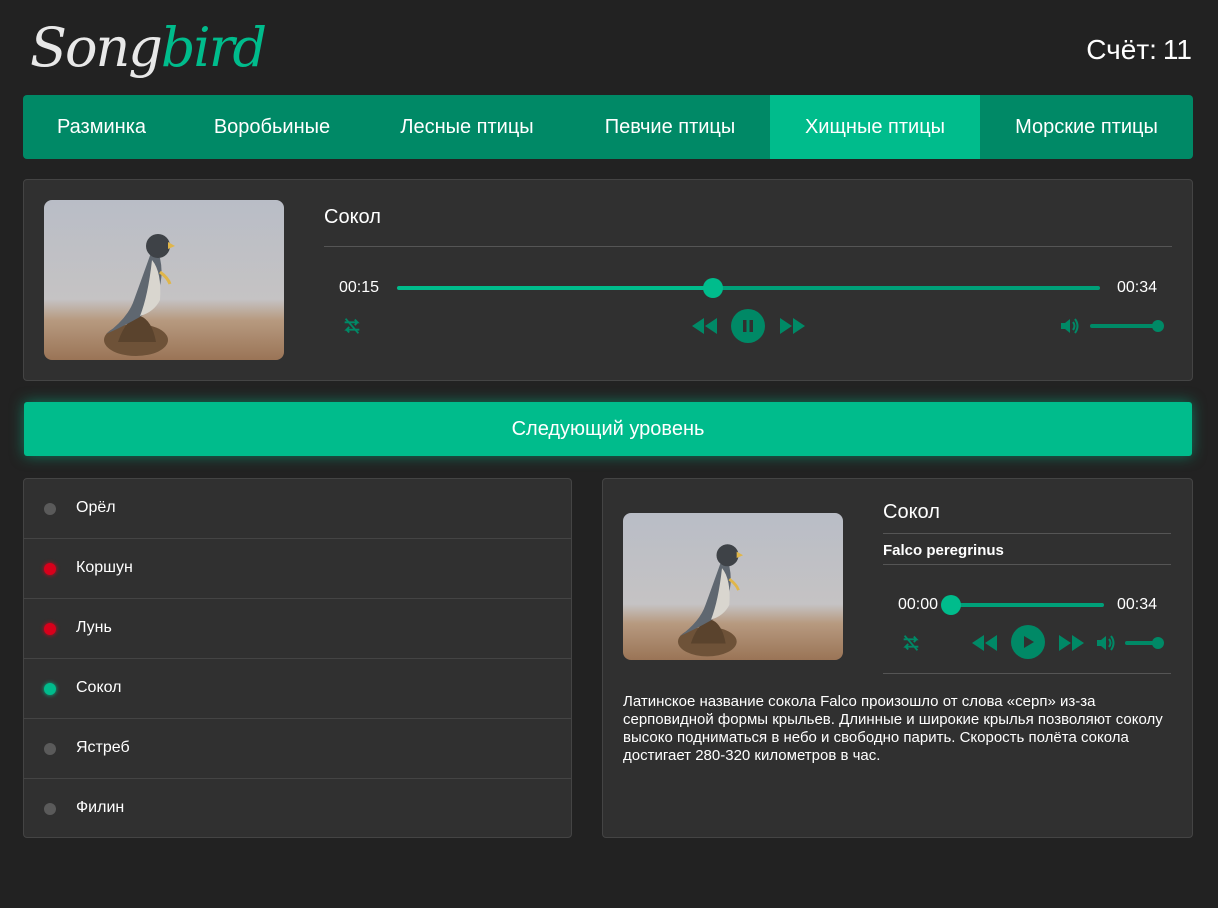 This screenshot has width=1218, height=908. What do you see at coordinates (1158, 643) in the screenshot?
I see `details-volume-thumb` at bounding box center [1158, 643].